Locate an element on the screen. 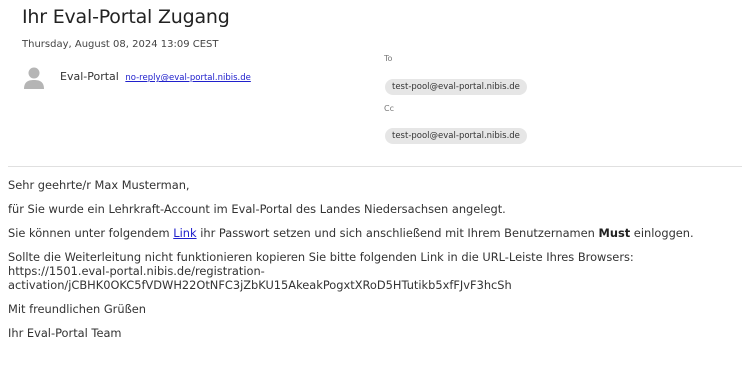 The height and width of the screenshot is (382, 742). p2-text-after: einloggen. is located at coordinates (662, 233).